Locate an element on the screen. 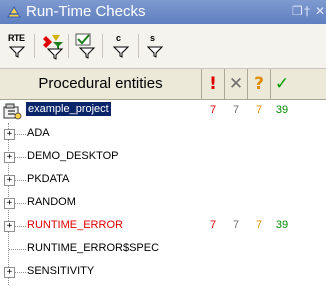  panel-title: Run-Time Checks is located at coordinates (86, 11).